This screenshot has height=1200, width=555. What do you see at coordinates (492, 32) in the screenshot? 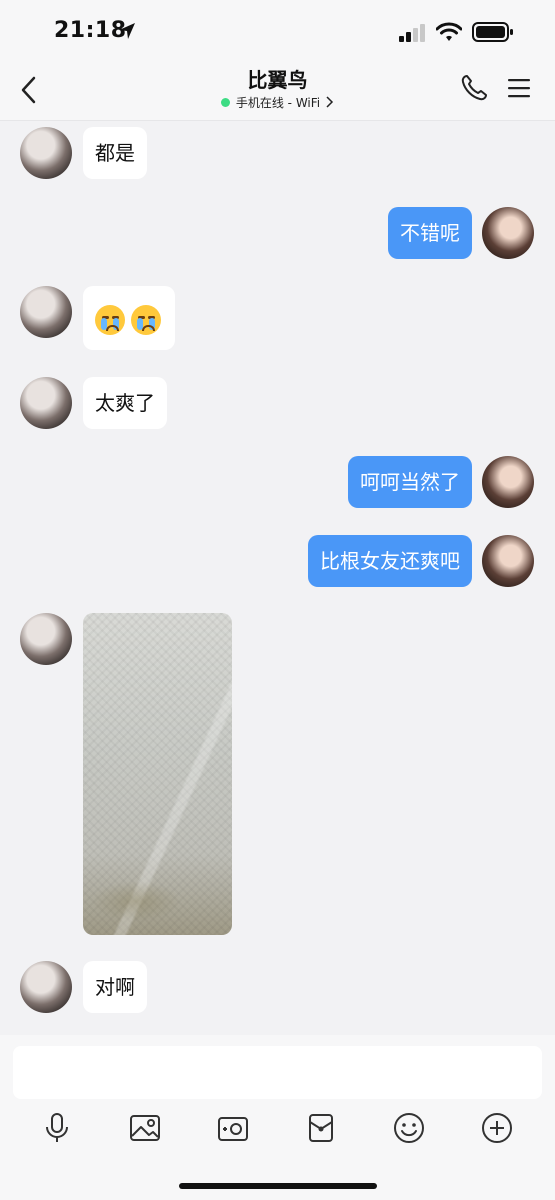
I see `battery-icon` at bounding box center [492, 32].